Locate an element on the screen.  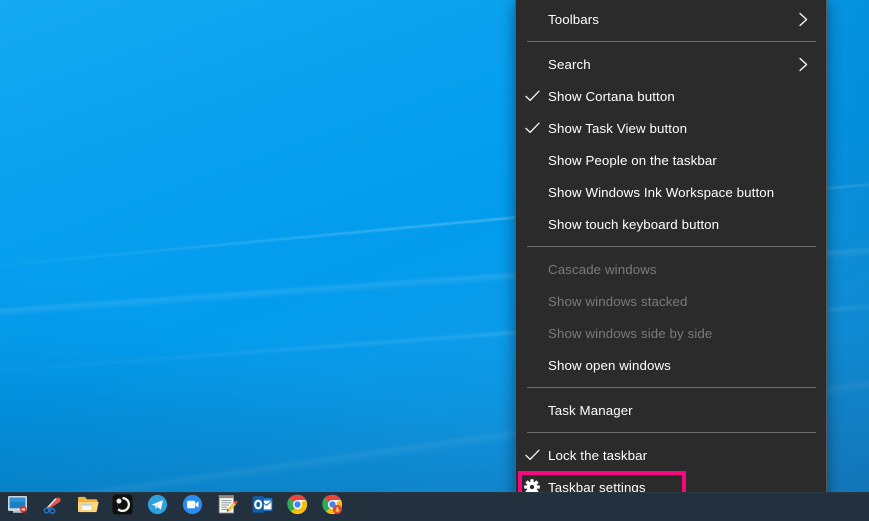
menu-item-label: Show Cortana button is located at coordinates (611, 96).